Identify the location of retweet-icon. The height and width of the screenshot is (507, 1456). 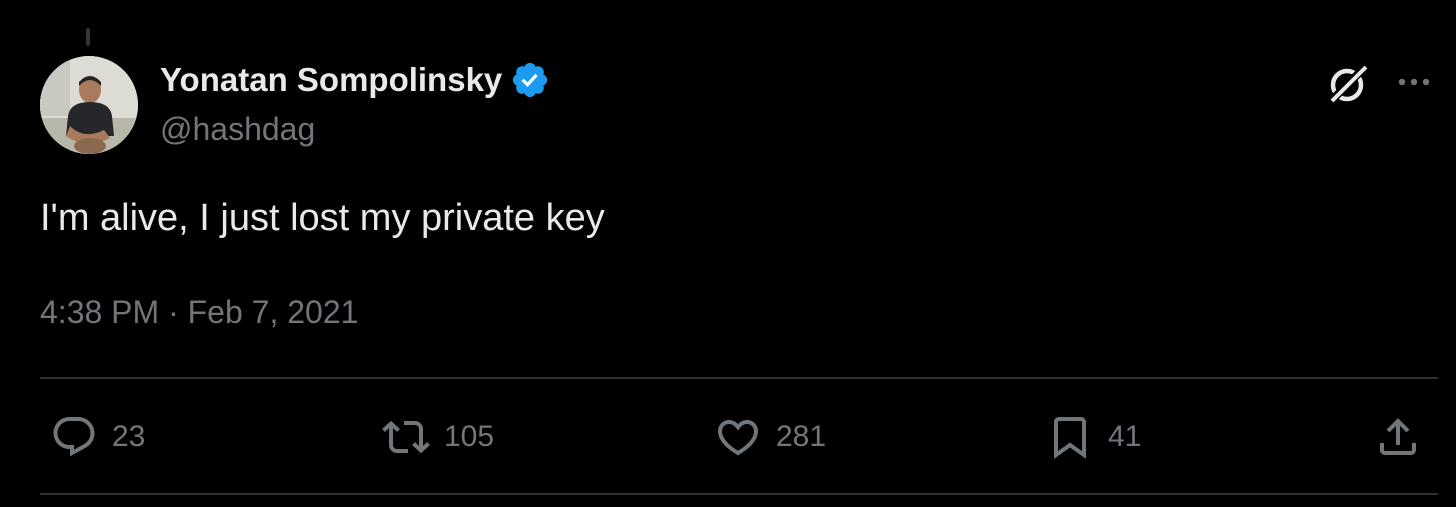
(406, 437).